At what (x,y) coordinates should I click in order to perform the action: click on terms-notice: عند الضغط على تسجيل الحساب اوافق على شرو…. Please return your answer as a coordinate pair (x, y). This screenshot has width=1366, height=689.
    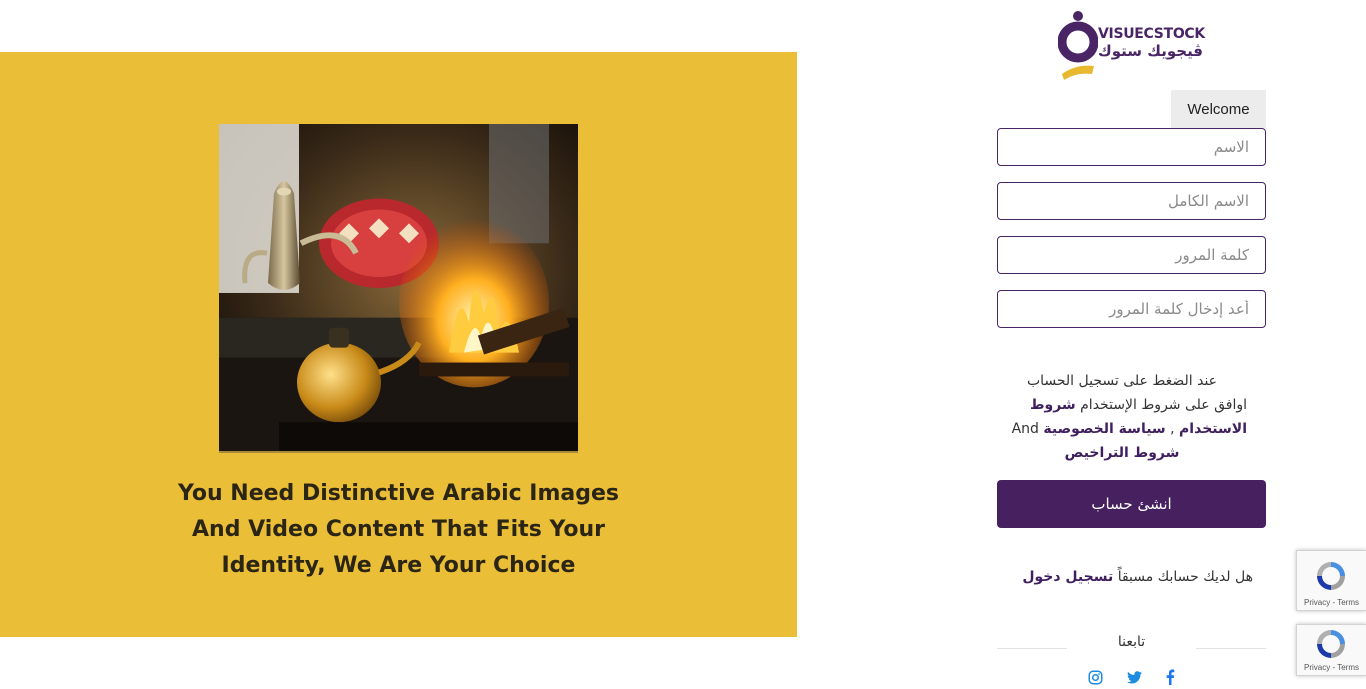
    Looking at the image, I should click on (1122, 417).